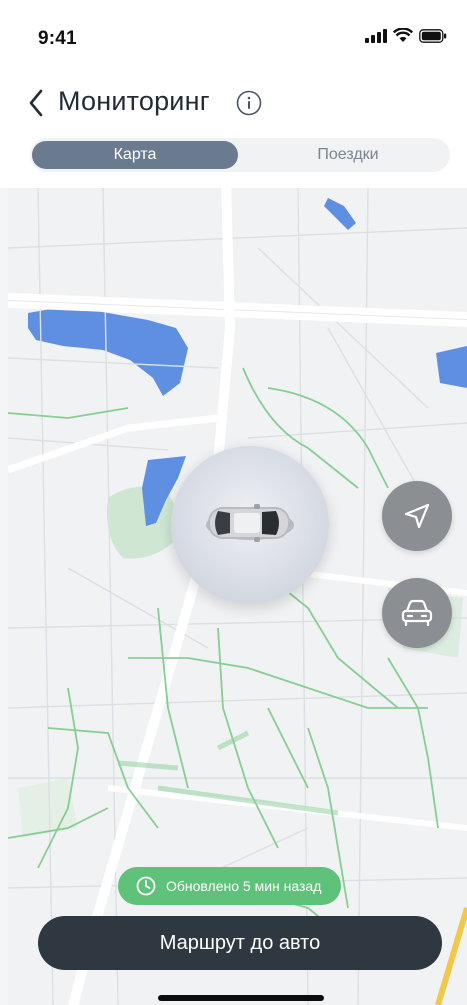  I want to click on tab-trips: Поездки, so click(348, 155).